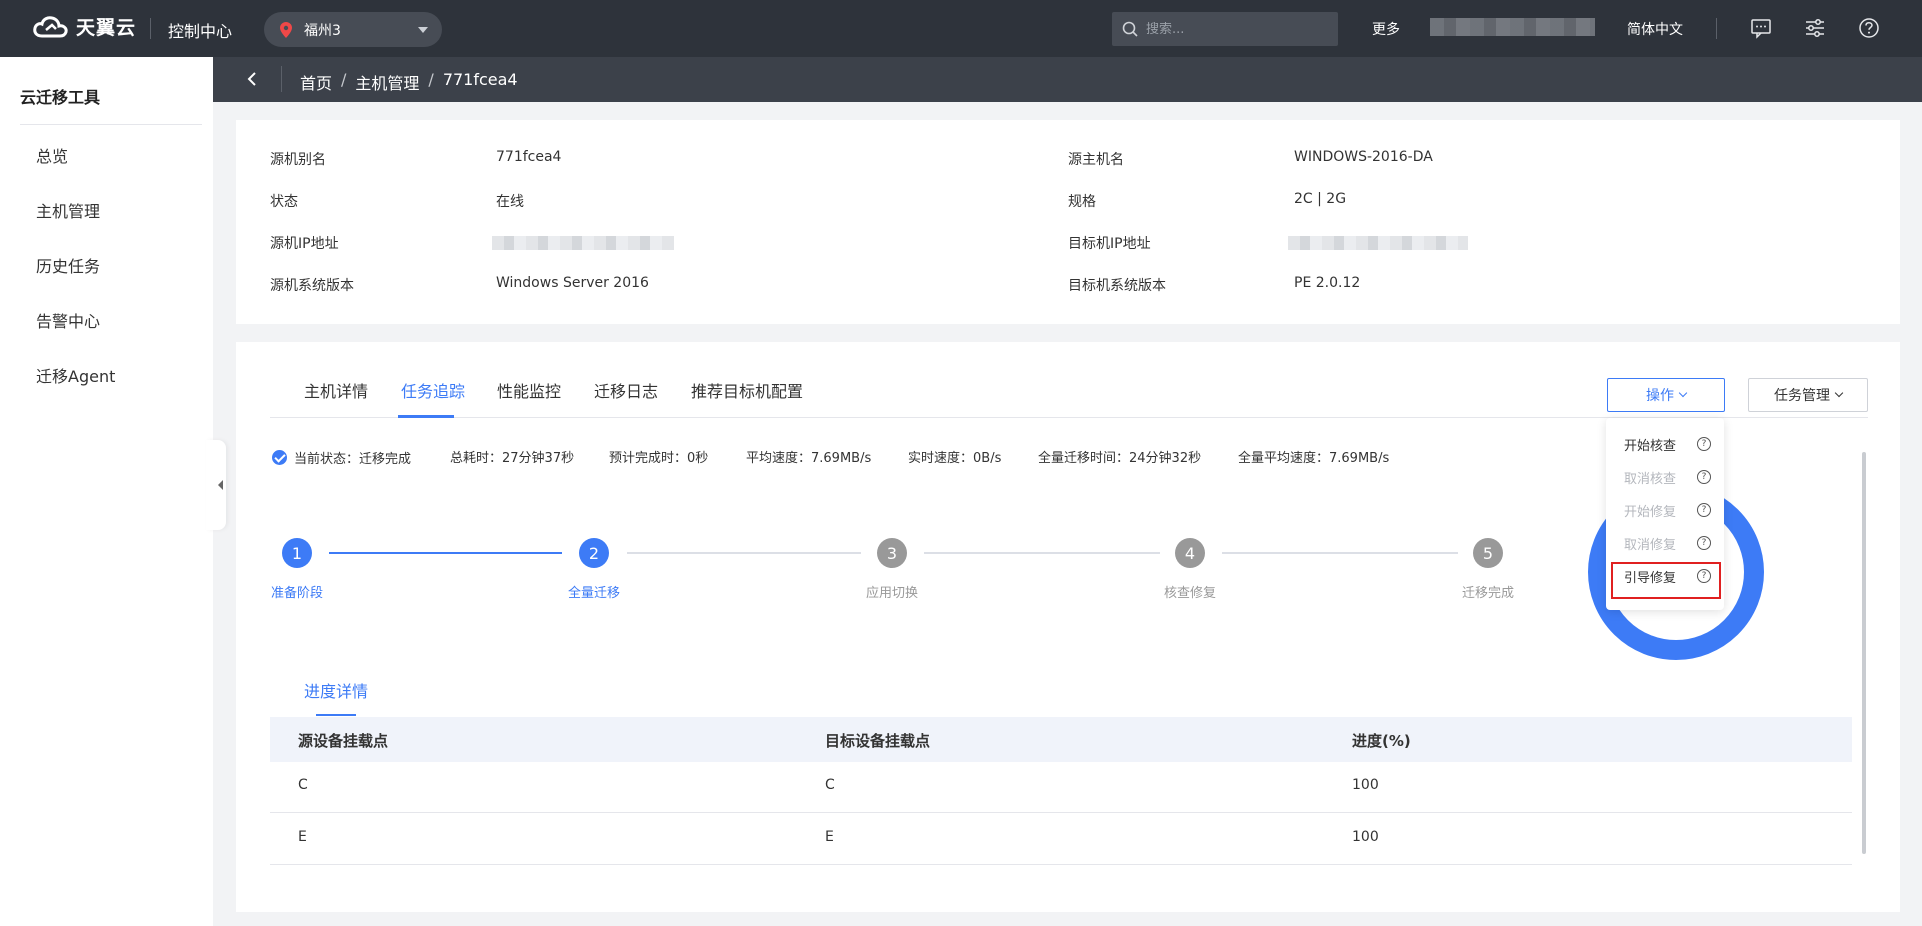 The width and height of the screenshot is (1922, 926). I want to click on info-label: 源机系统版本, so click(312, 286).